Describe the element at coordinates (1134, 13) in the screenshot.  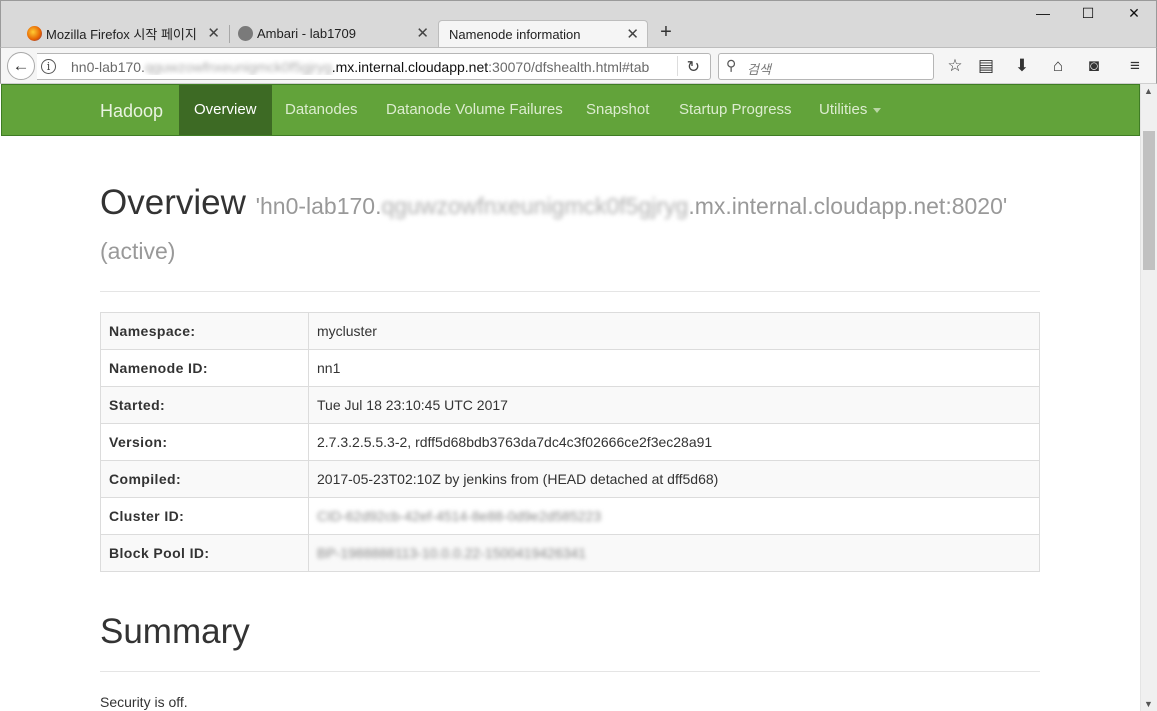
I see `window-close-button: ✕` at that location.